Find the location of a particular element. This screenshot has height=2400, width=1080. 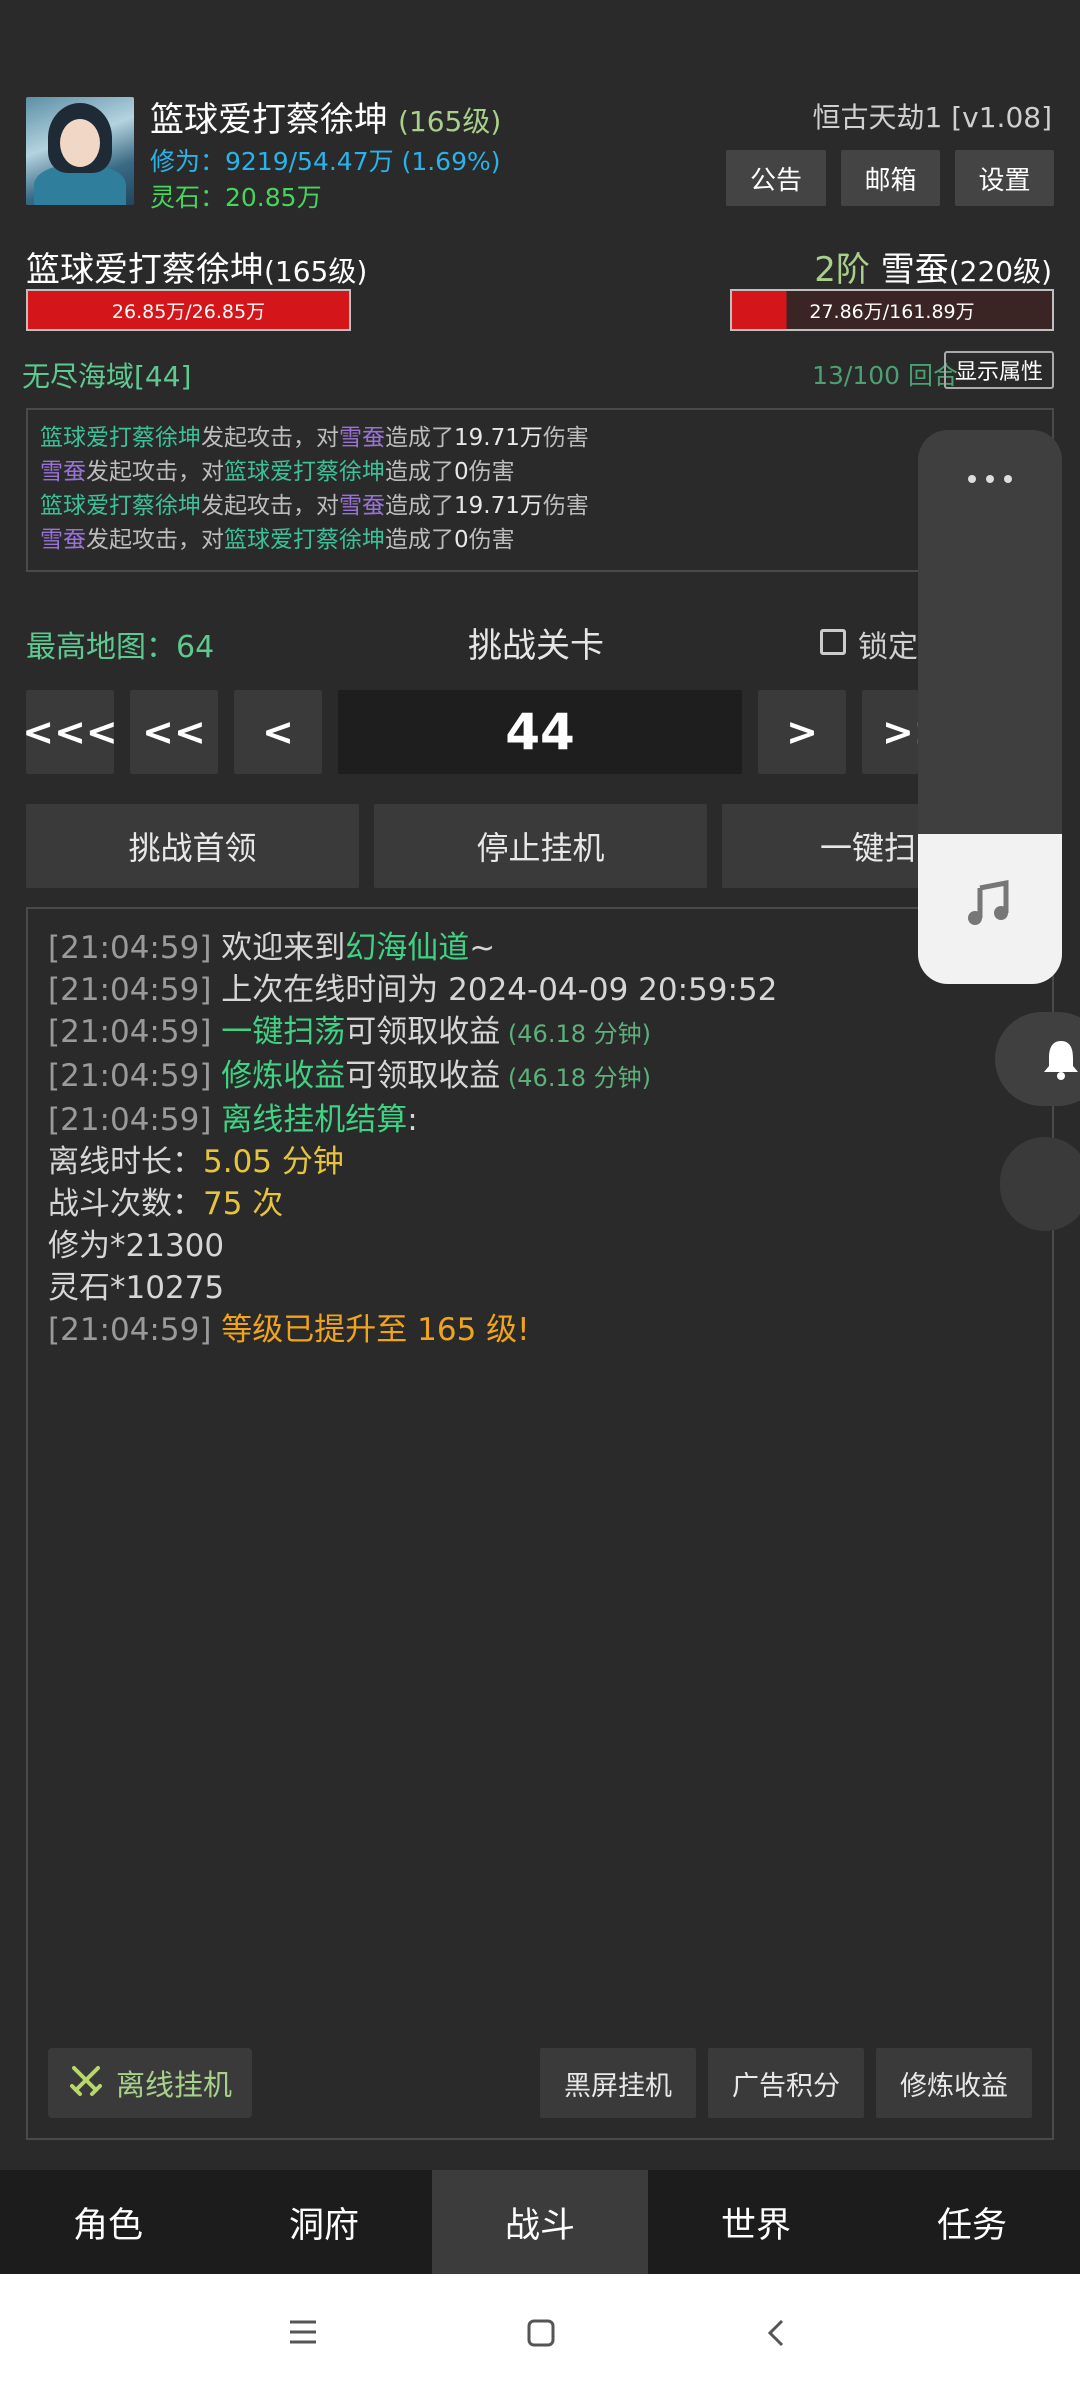

music-button is located at coordinates (990, 909).